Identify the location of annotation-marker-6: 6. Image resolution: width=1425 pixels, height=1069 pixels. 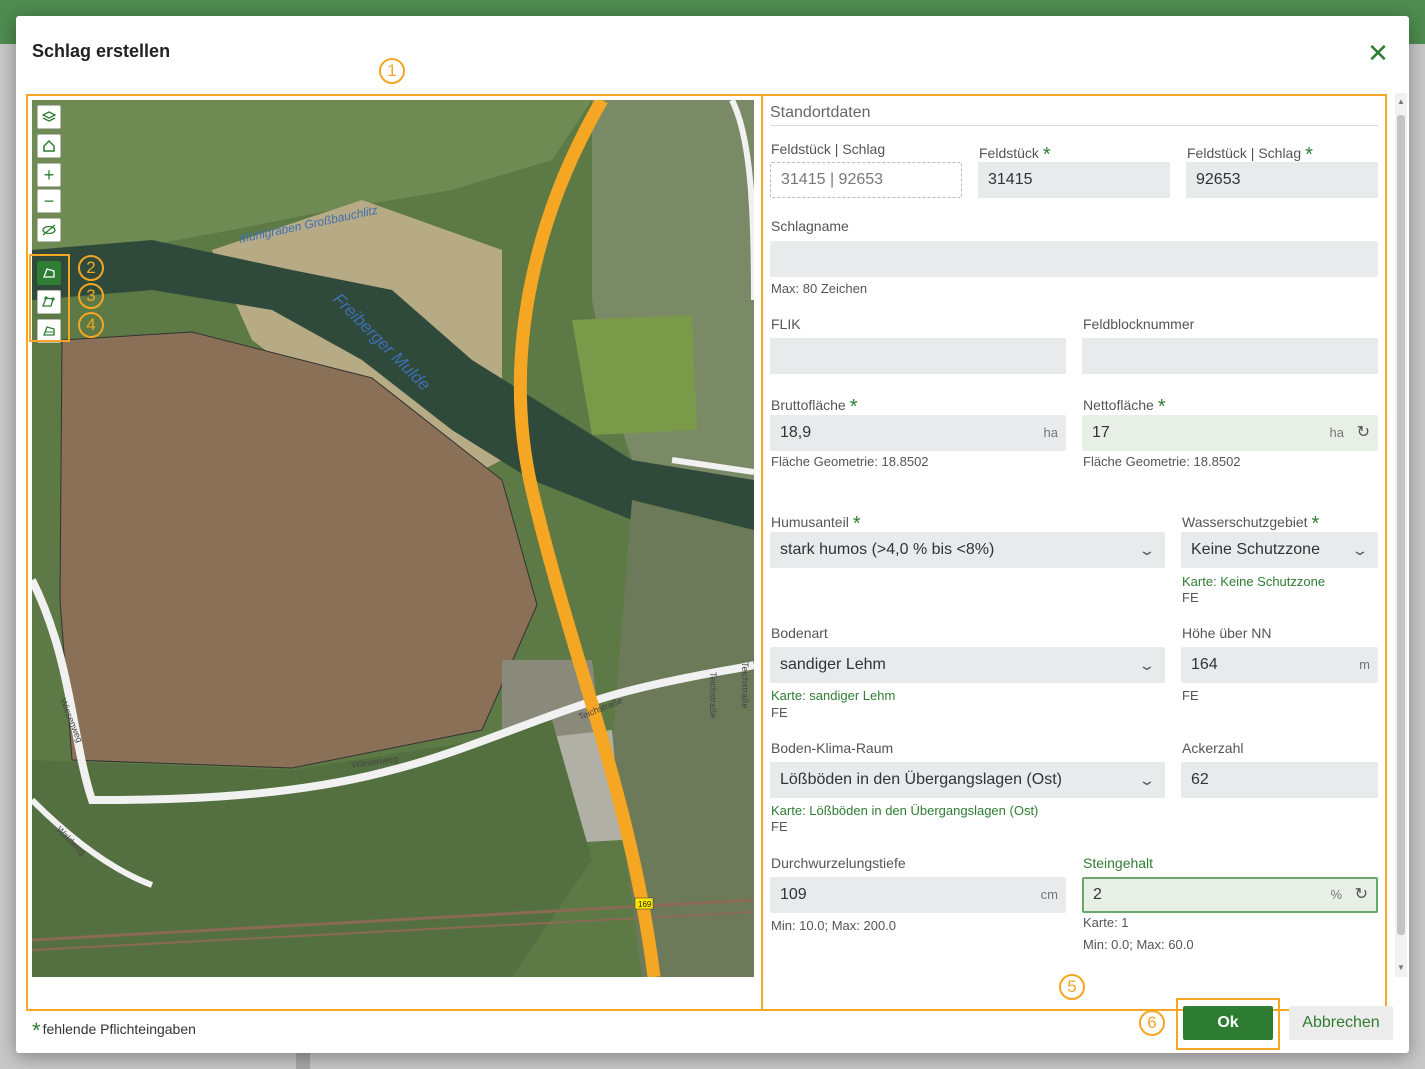
(1152, 1023).